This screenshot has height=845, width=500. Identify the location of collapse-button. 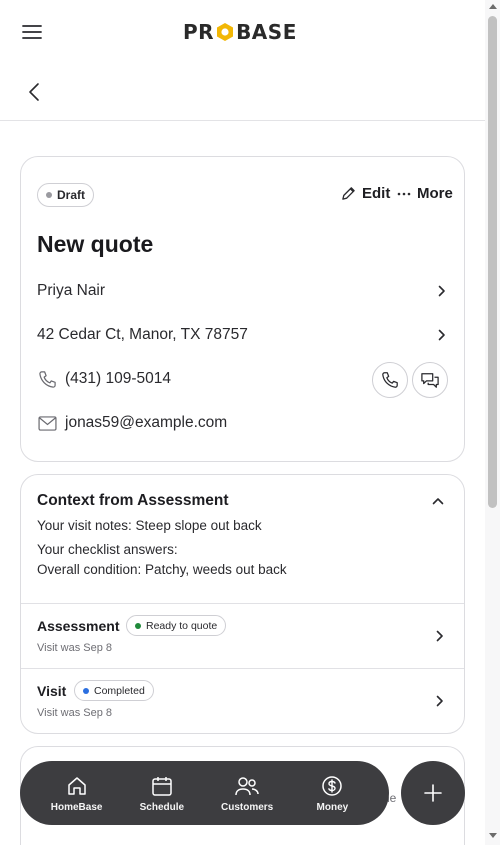
(438, 501).